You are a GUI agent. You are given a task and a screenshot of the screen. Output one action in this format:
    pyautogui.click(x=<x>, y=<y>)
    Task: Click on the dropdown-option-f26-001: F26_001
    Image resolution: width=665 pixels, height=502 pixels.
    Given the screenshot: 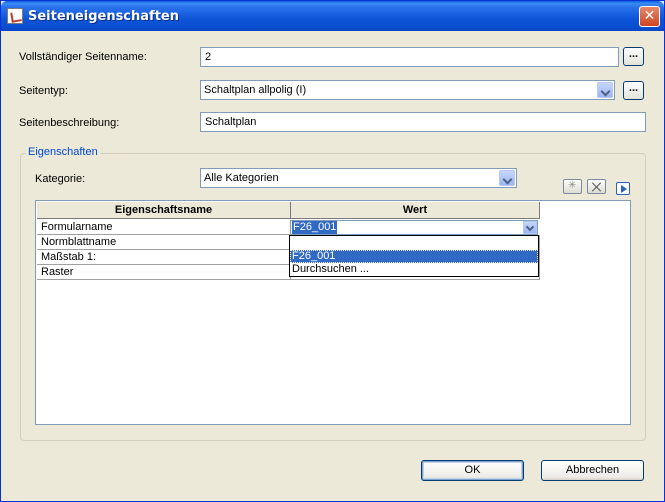 What is the action you would take?
    pyautogui.click(x=414, y=256)
    